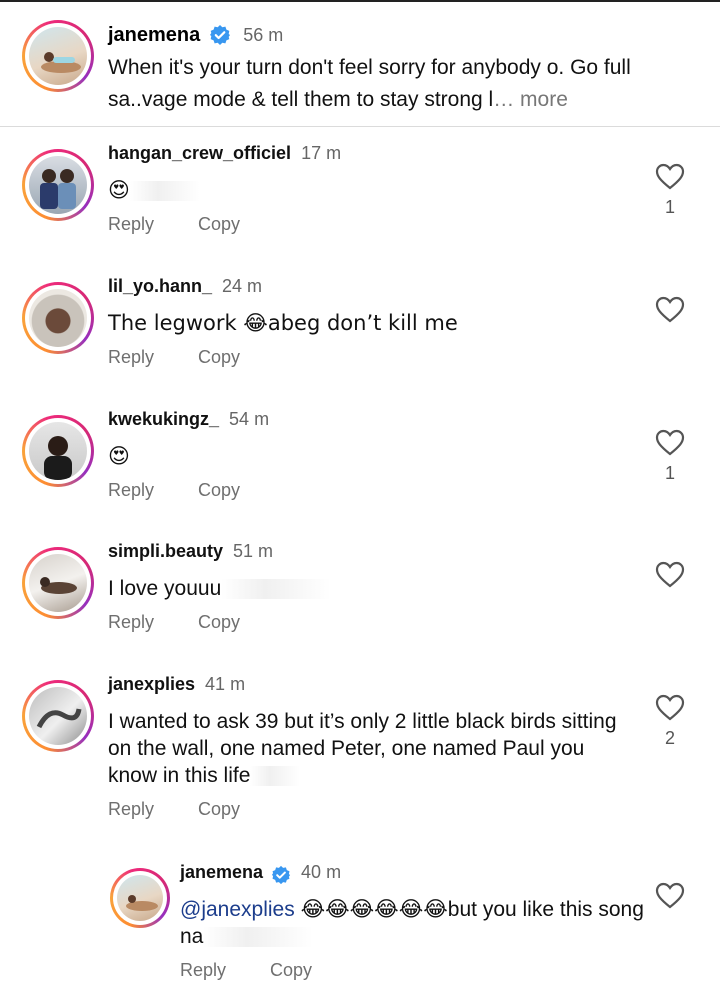 Image resolution: width=720 pixels, height=999 pixels. Describe the element at coordinates (368, 588) in the screenshot. I see `comment-text: I love youuu` at that location.